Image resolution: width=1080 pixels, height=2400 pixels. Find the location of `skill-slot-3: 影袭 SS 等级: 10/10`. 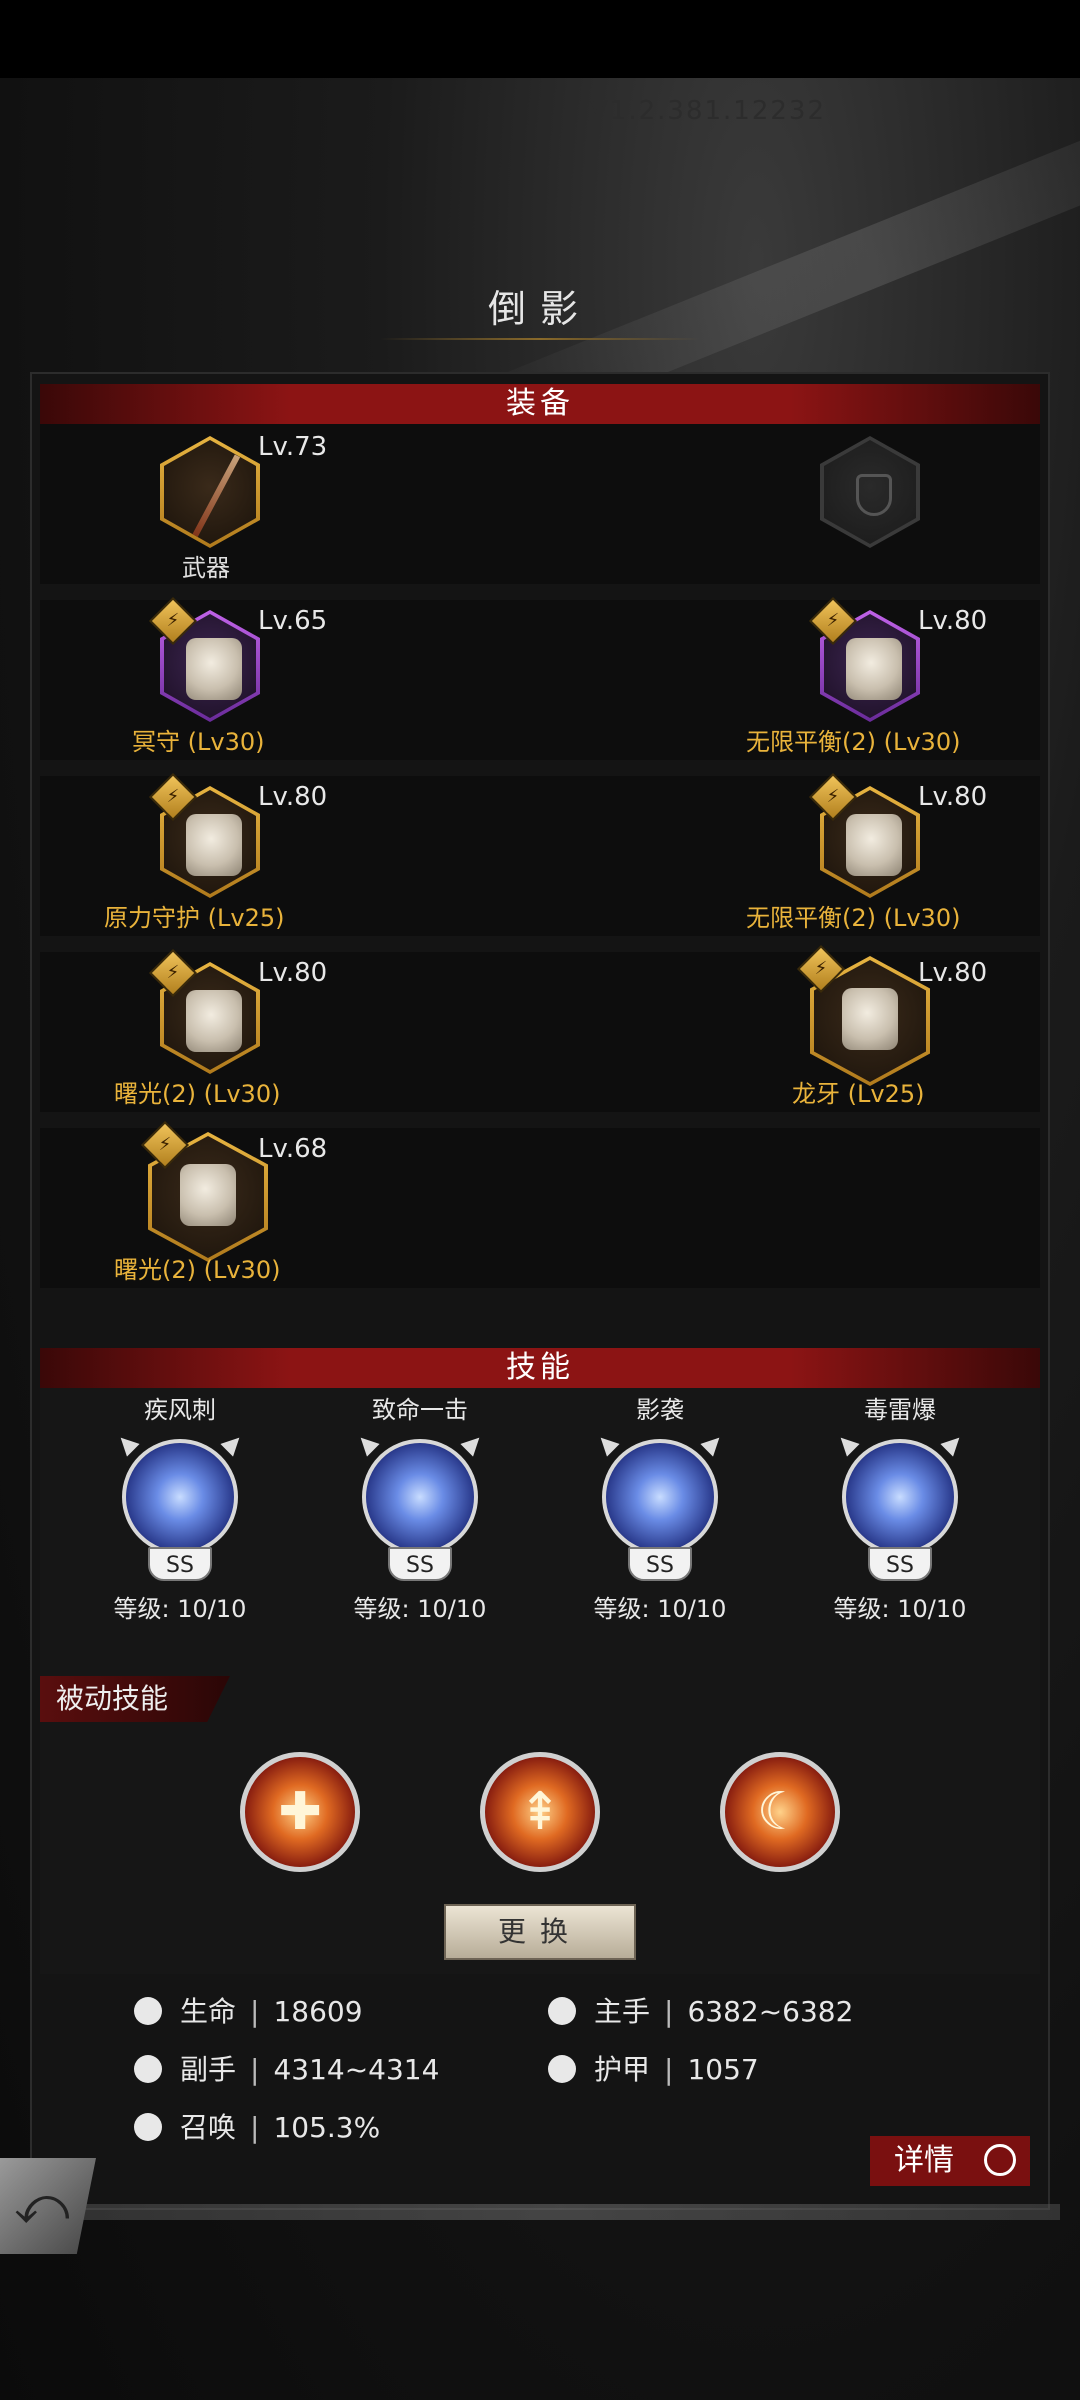

skill-slot-3: 影袭 SS 等级: 10/10 is located at coordinates (660, 1507).